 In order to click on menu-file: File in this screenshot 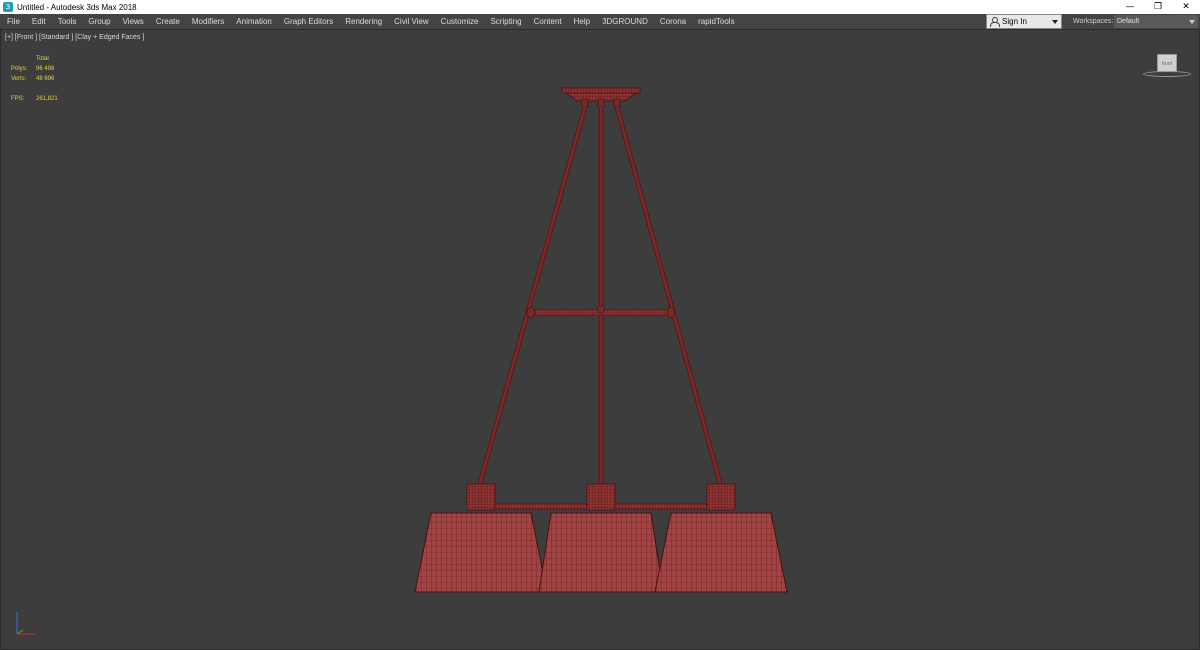, I will do `click(13, 21)`.